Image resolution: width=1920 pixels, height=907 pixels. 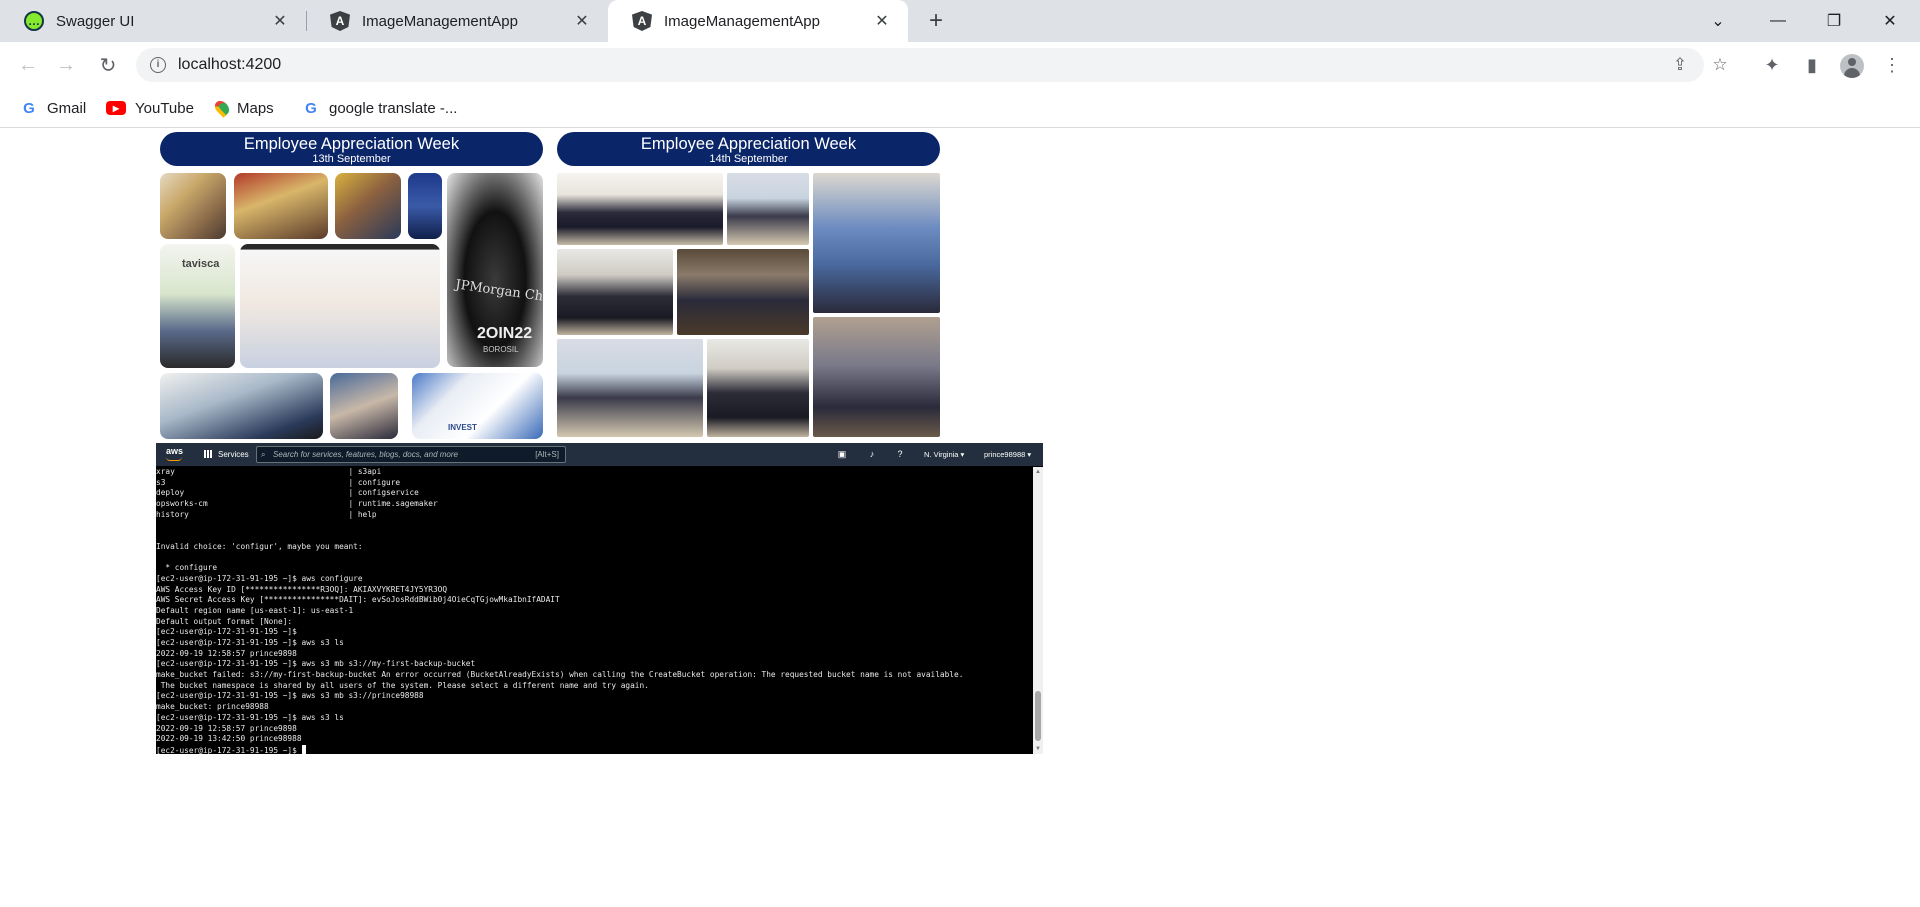 I want to click on photo-screenshot, so click(x=340, y=306).